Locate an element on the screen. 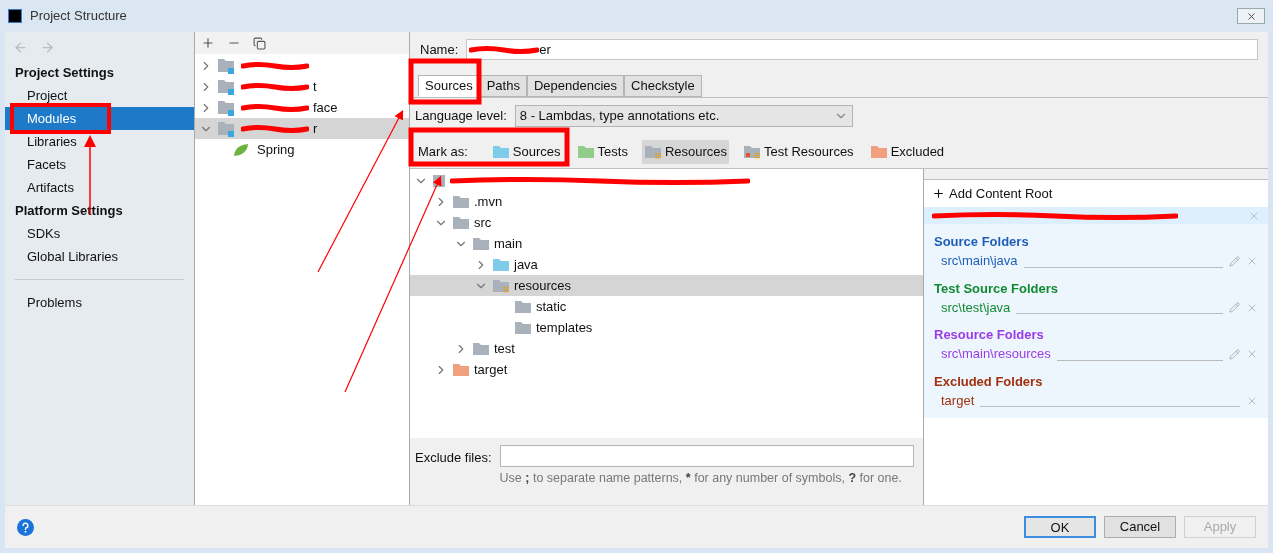 The image size is (1273, 553). folder-name: static is located at coordinates (551, 306).